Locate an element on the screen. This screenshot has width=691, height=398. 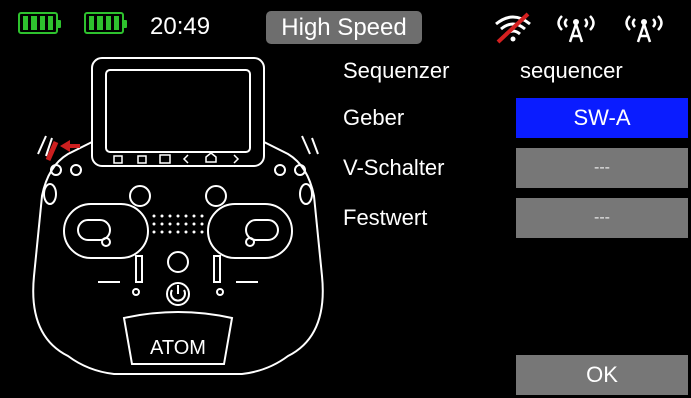
ok-button: OK is located at coordinates (602, 375).